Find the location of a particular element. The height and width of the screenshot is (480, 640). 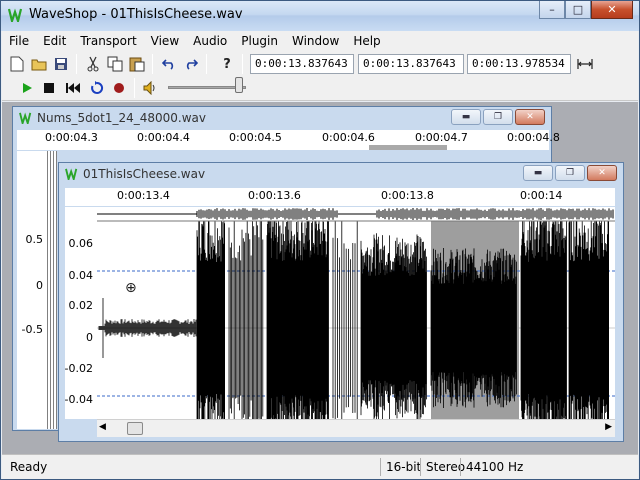

menu-window: Window is located at coordinates (315, 41).